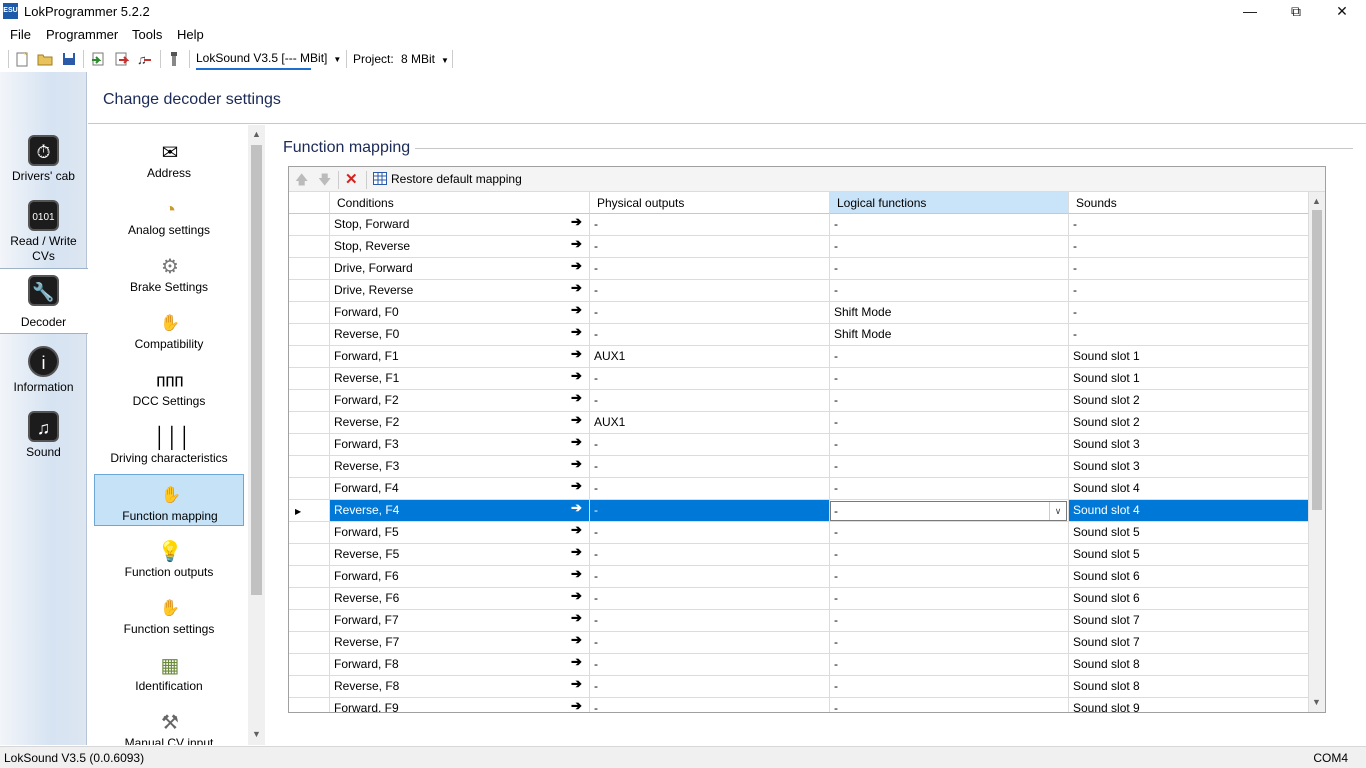  I want to click on table-row: Reverse, F0- Shift Mode - ➔, so click(799, 335).